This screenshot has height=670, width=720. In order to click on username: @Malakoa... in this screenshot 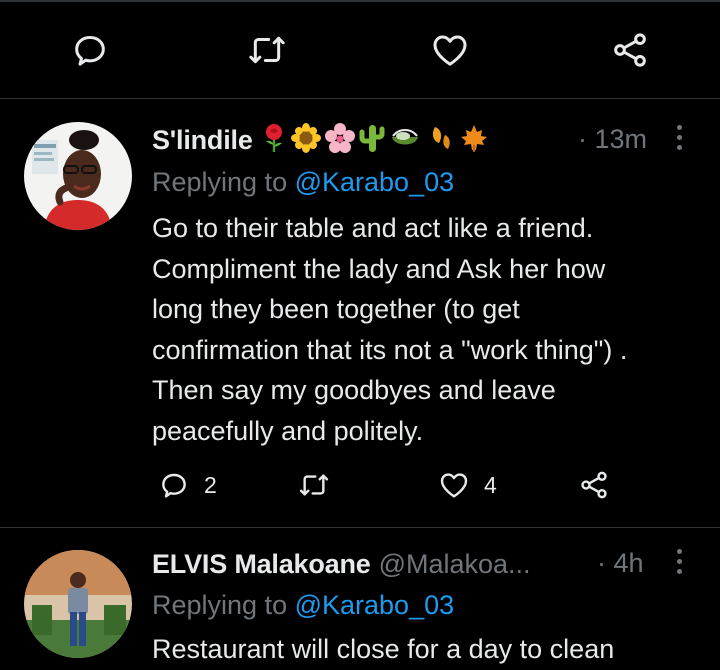, I will do `click(455, 564)`.